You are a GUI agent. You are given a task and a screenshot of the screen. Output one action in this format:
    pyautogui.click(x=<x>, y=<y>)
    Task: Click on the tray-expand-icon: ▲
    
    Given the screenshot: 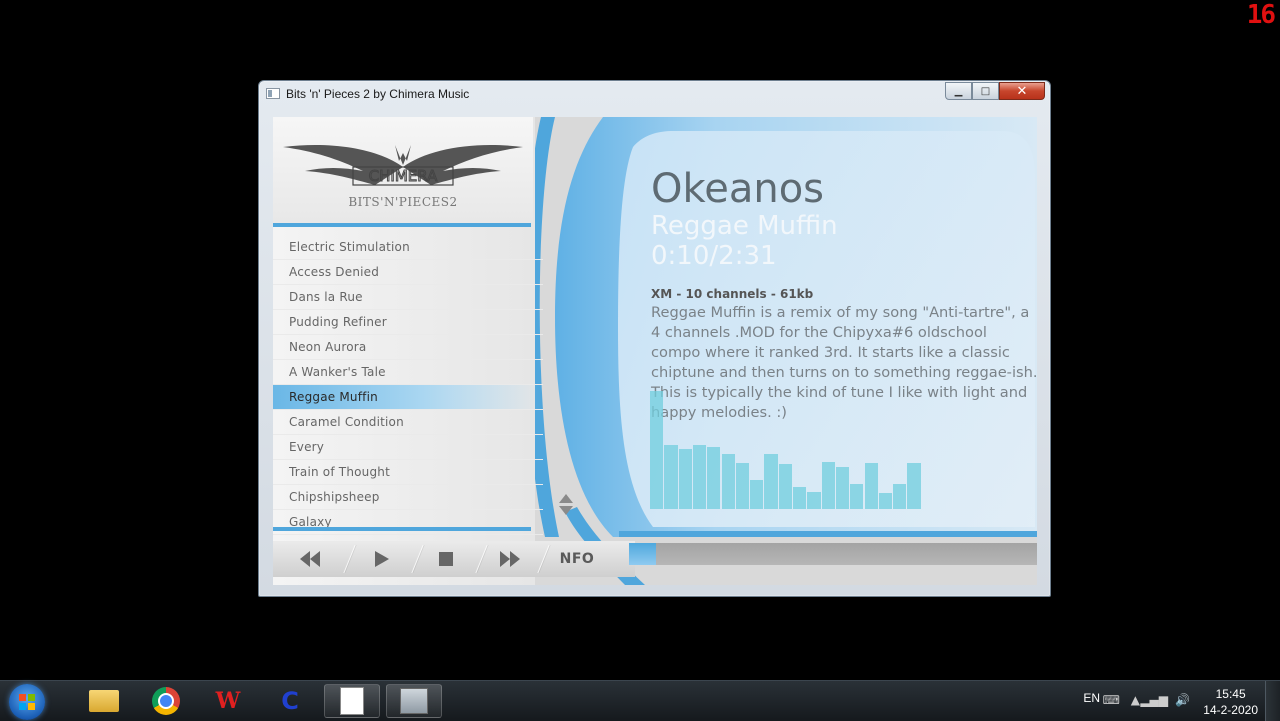 What is the action you would take?
    pyautogui.click(x=1135, y=700)
    